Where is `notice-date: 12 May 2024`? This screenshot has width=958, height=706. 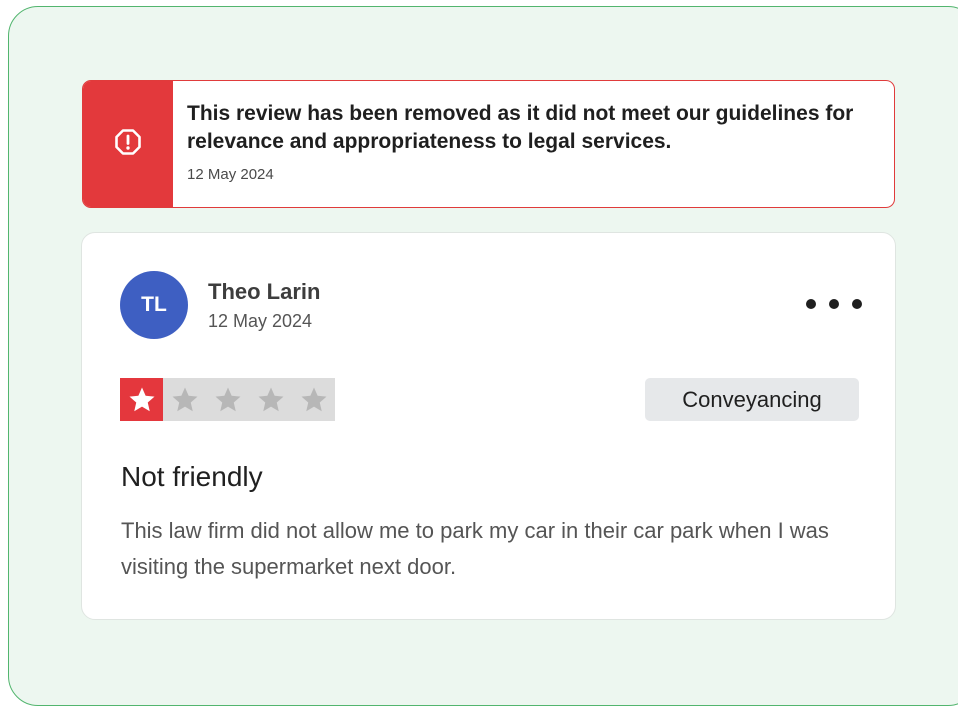 notice-date: 12 May 2024 is located at coordinates (230, 174).